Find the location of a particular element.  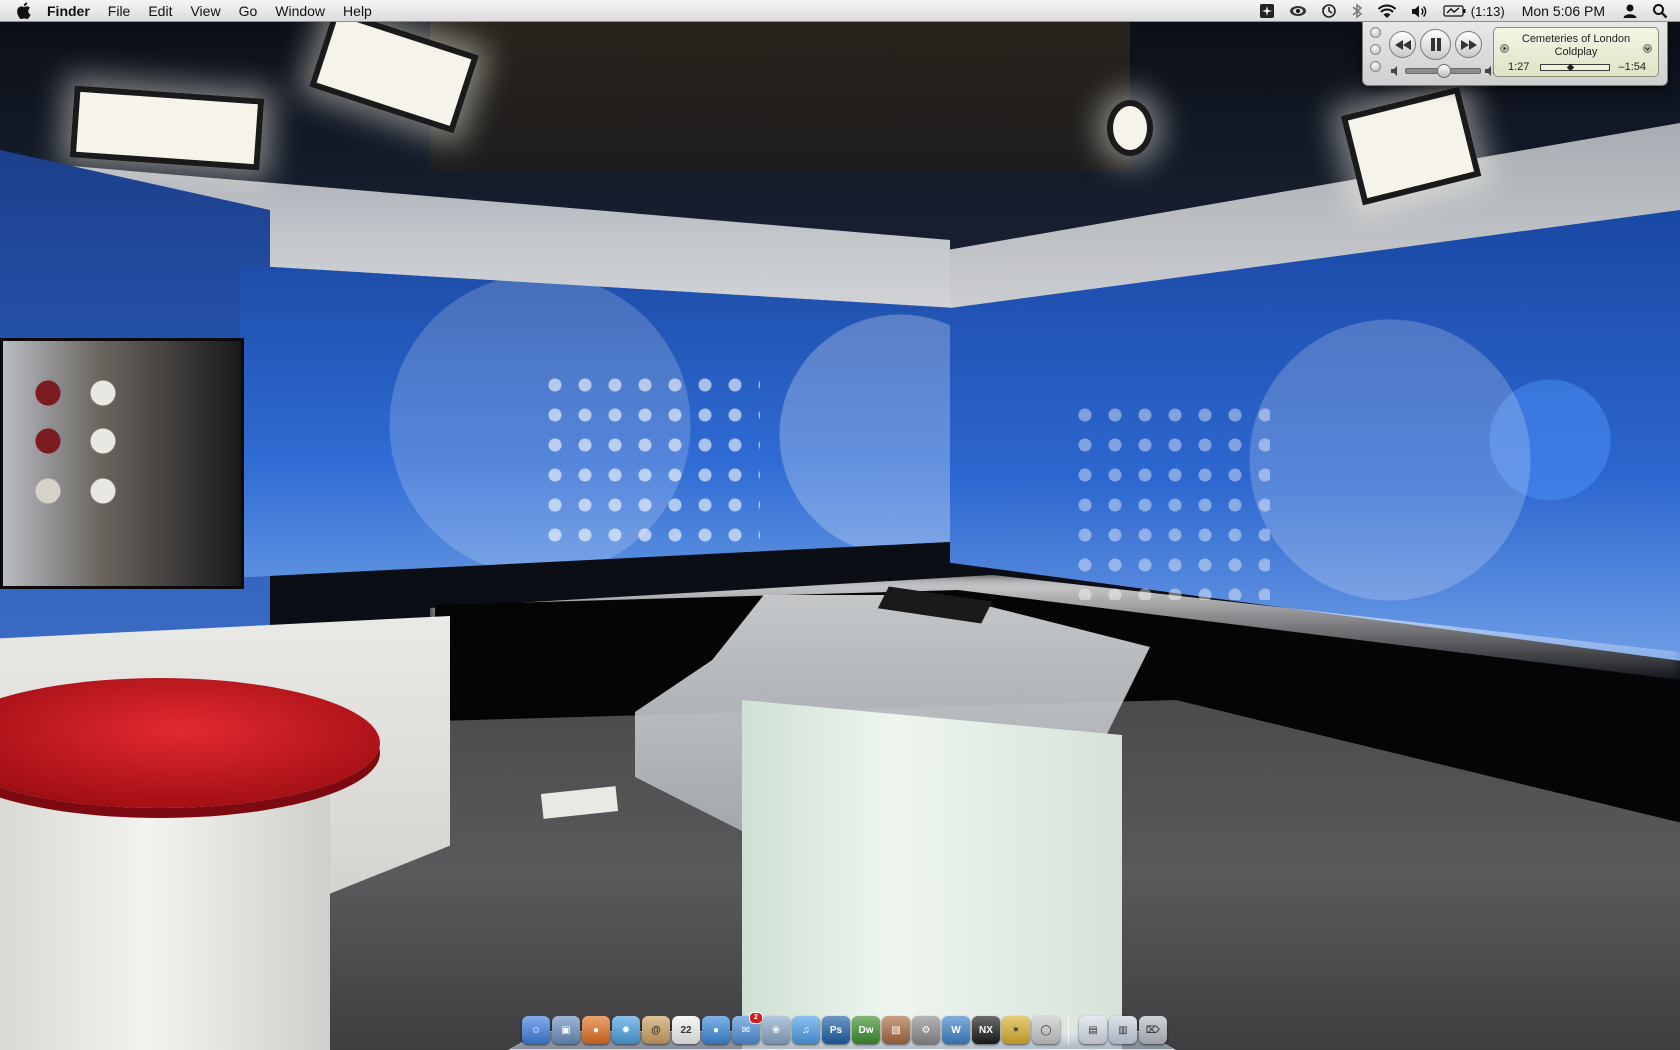

menu-go: Go is located at coordinates (248, 11).